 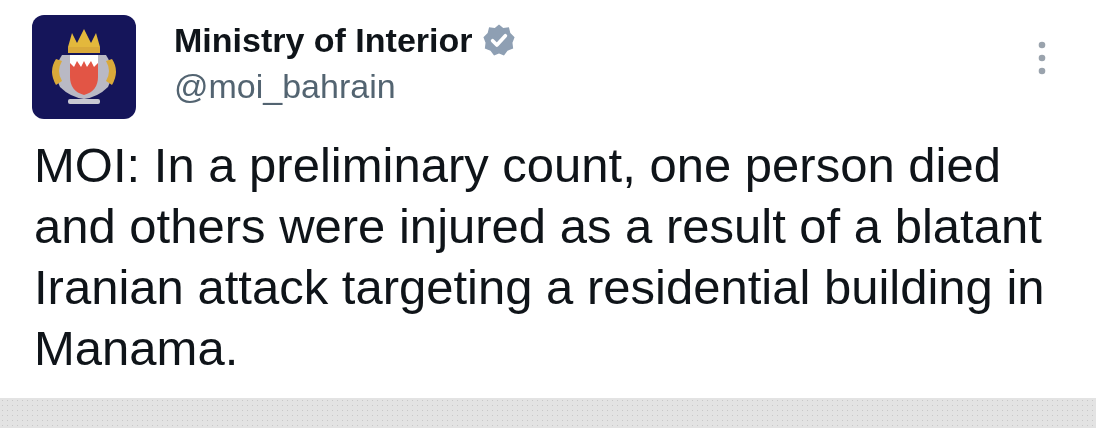 I want to click on emblem-avatar, so click(x=84, y=67).